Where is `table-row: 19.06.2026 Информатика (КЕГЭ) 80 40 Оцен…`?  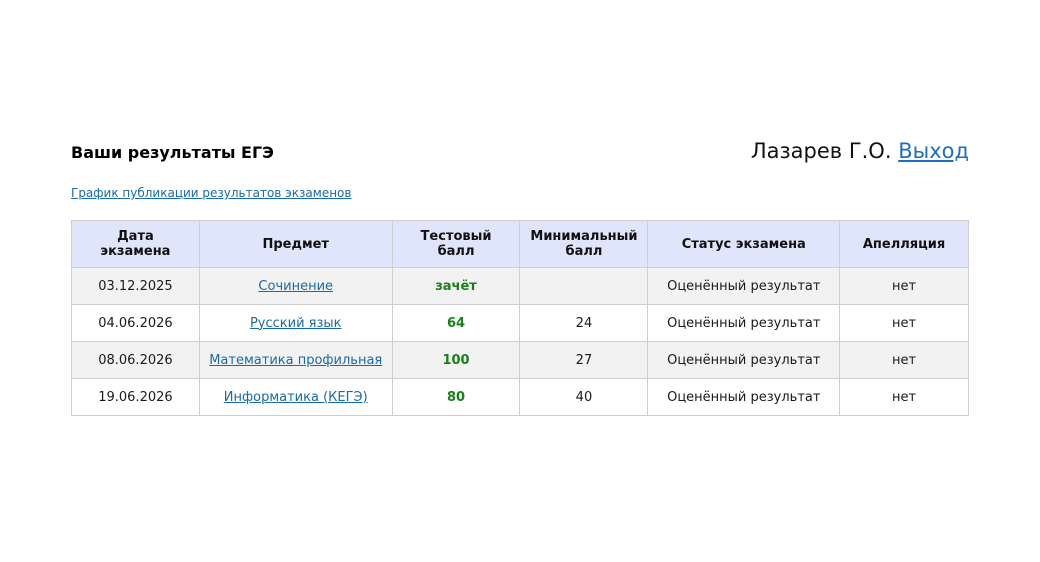
table-row: 19.06.2026 Информатика (КЕГЭ) 80 40 Оцен… is located at coordinates (520, 397).